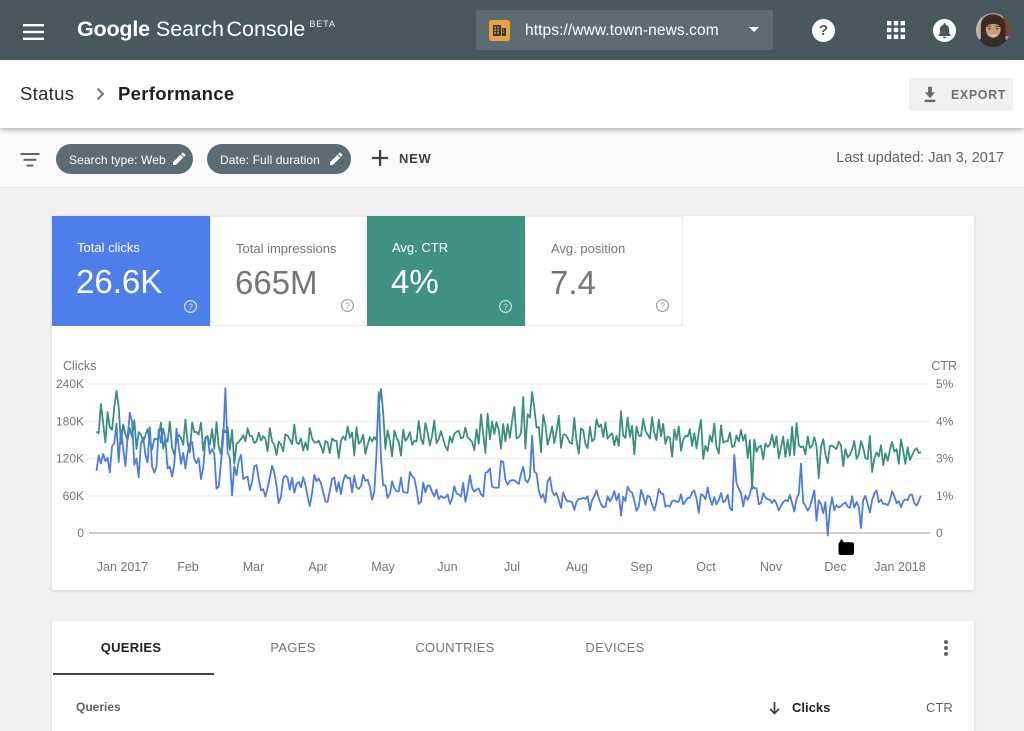  What do you see at coordinates (512, 567) in the screenshot?
I see `svg-text: Jul` at bounding box center [512, 567].